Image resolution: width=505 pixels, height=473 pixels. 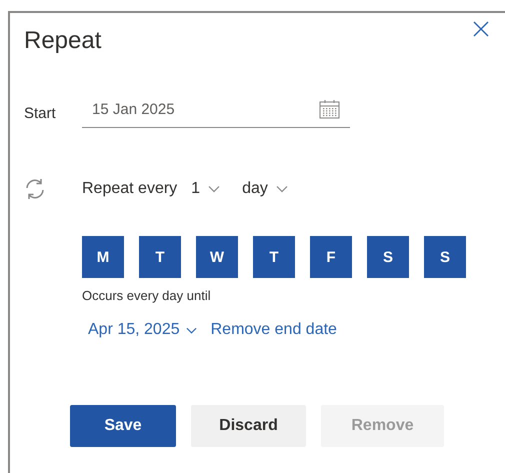 What do you see at coordinates (35, 189) in the screenshot?
I see `repeat-icon` at bounding box center [35, 189].